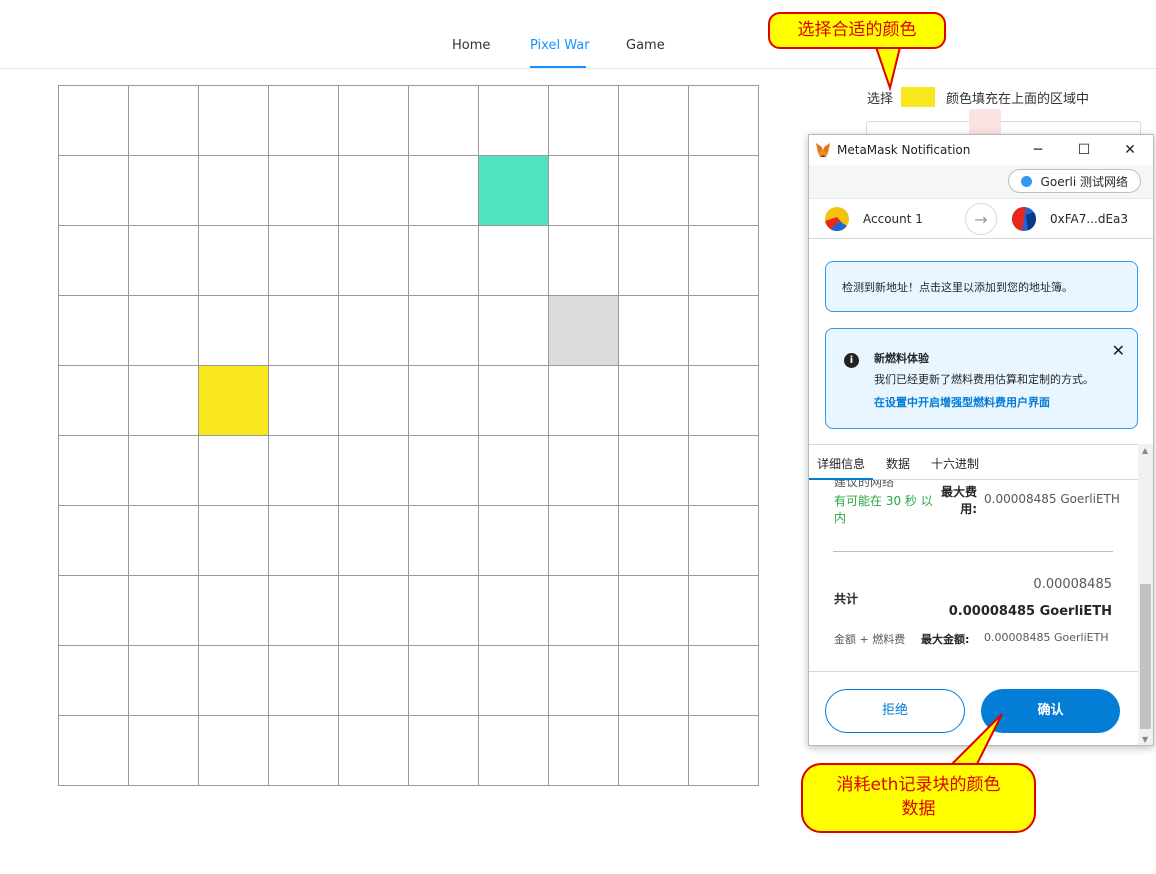 The width and height of the screenshot is (1156, 874). Describe the element at coordinates (1145, 656) in the screenshot. I see `scrollbar-thumb` at that location.